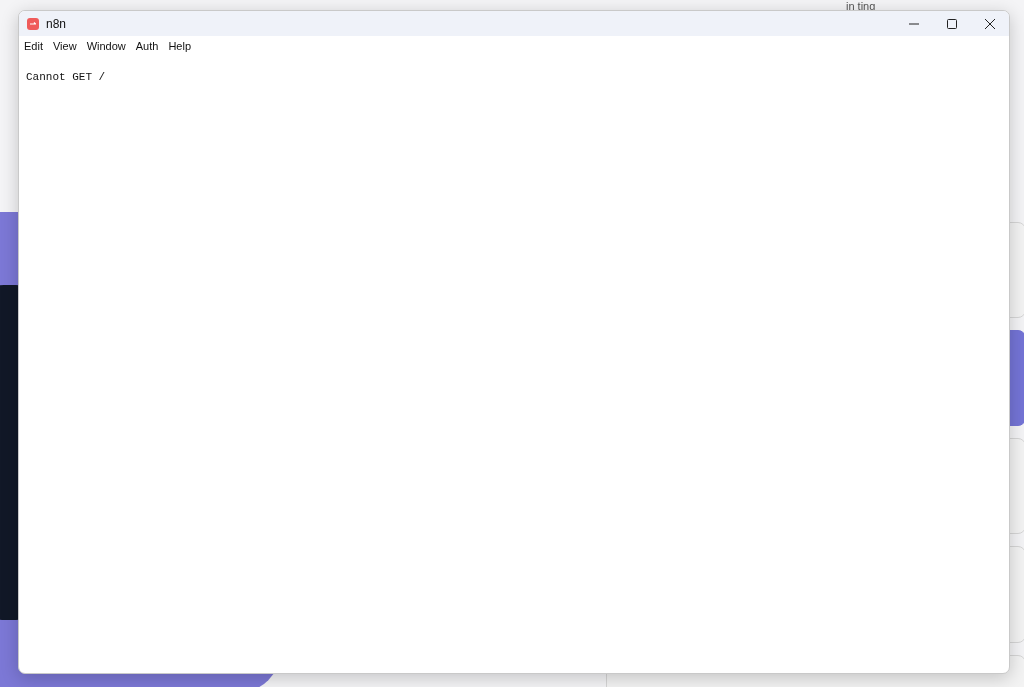 The width and height of the screenshot is (1024, 687). I want to click on menu-item: View, so click(65, 46).